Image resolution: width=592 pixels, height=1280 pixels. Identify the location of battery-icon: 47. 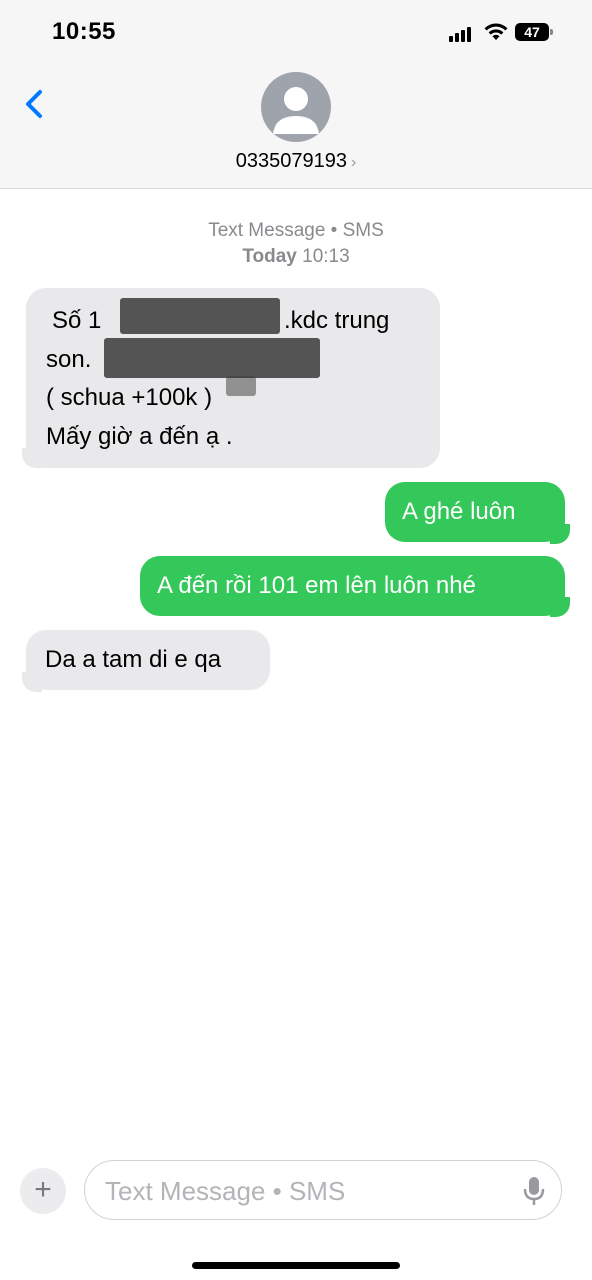
(532, 32).